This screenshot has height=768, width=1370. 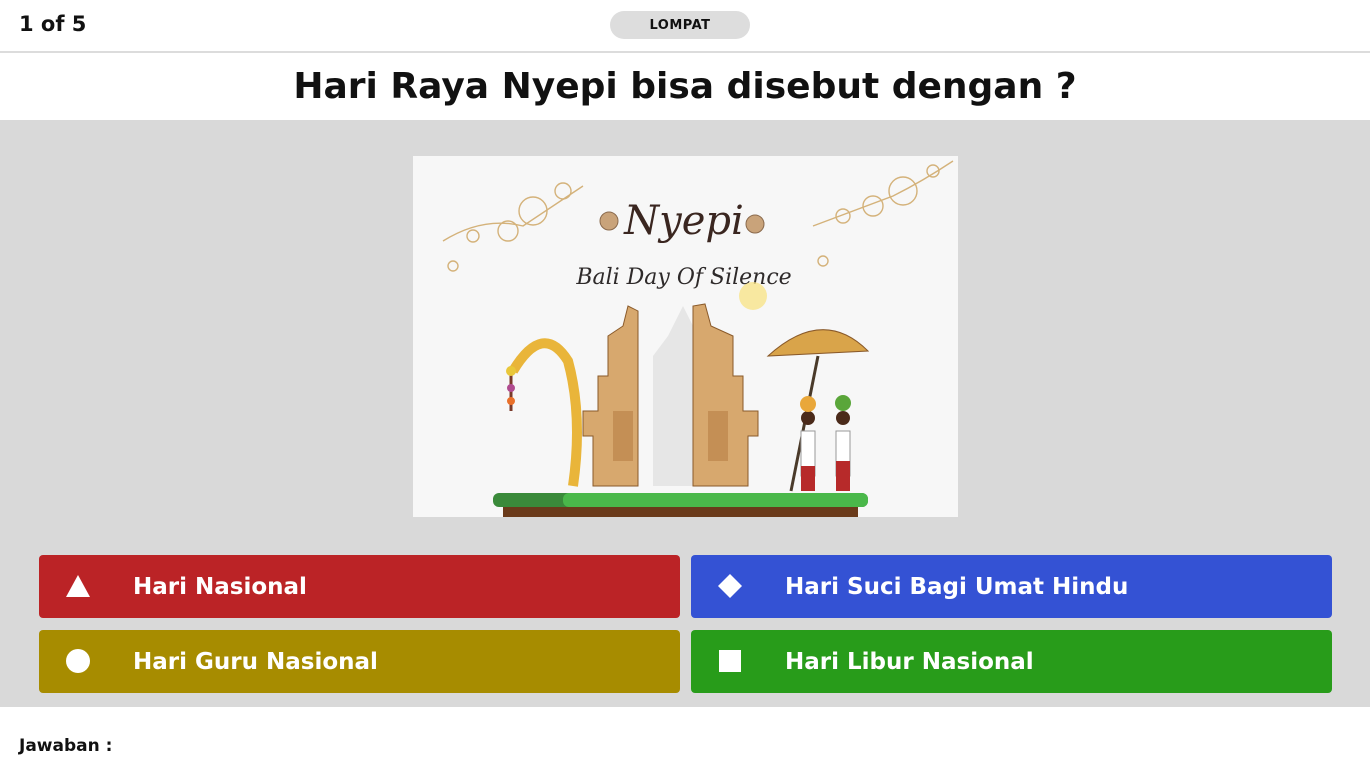 I want to click on diamond-icon, so click(x=730, y=586).